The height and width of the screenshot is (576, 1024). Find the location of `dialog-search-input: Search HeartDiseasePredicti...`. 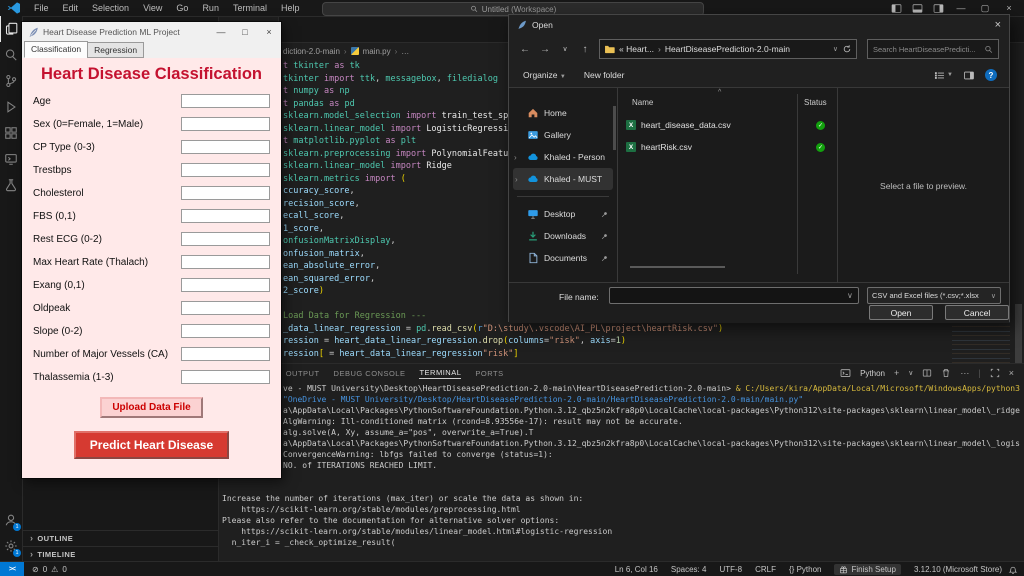

dialog-search-input: Search HeartDiseasePredicti... is located at coordinates (933, 49).